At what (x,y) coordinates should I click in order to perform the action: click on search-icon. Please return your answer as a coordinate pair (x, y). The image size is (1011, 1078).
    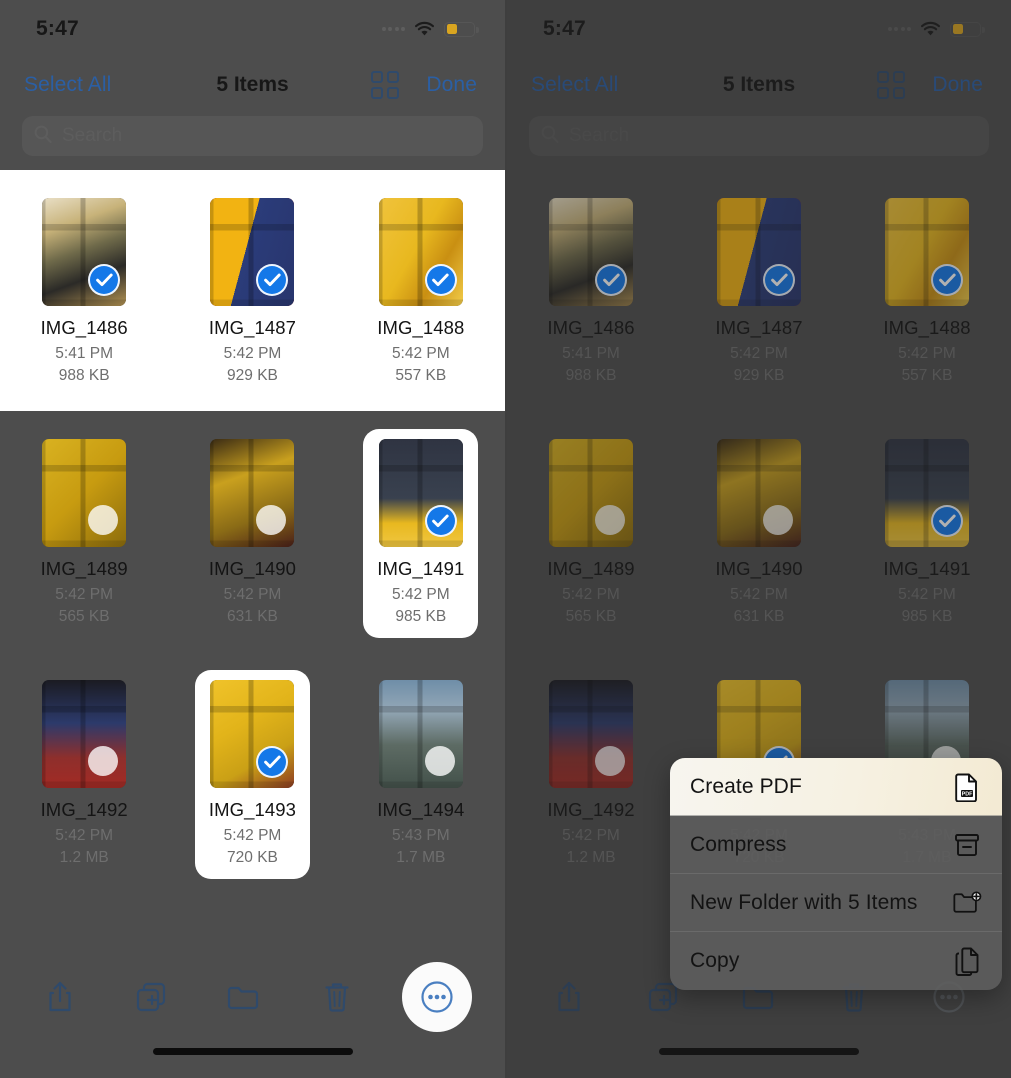
    Looking at the image, I should click on (43, 136).